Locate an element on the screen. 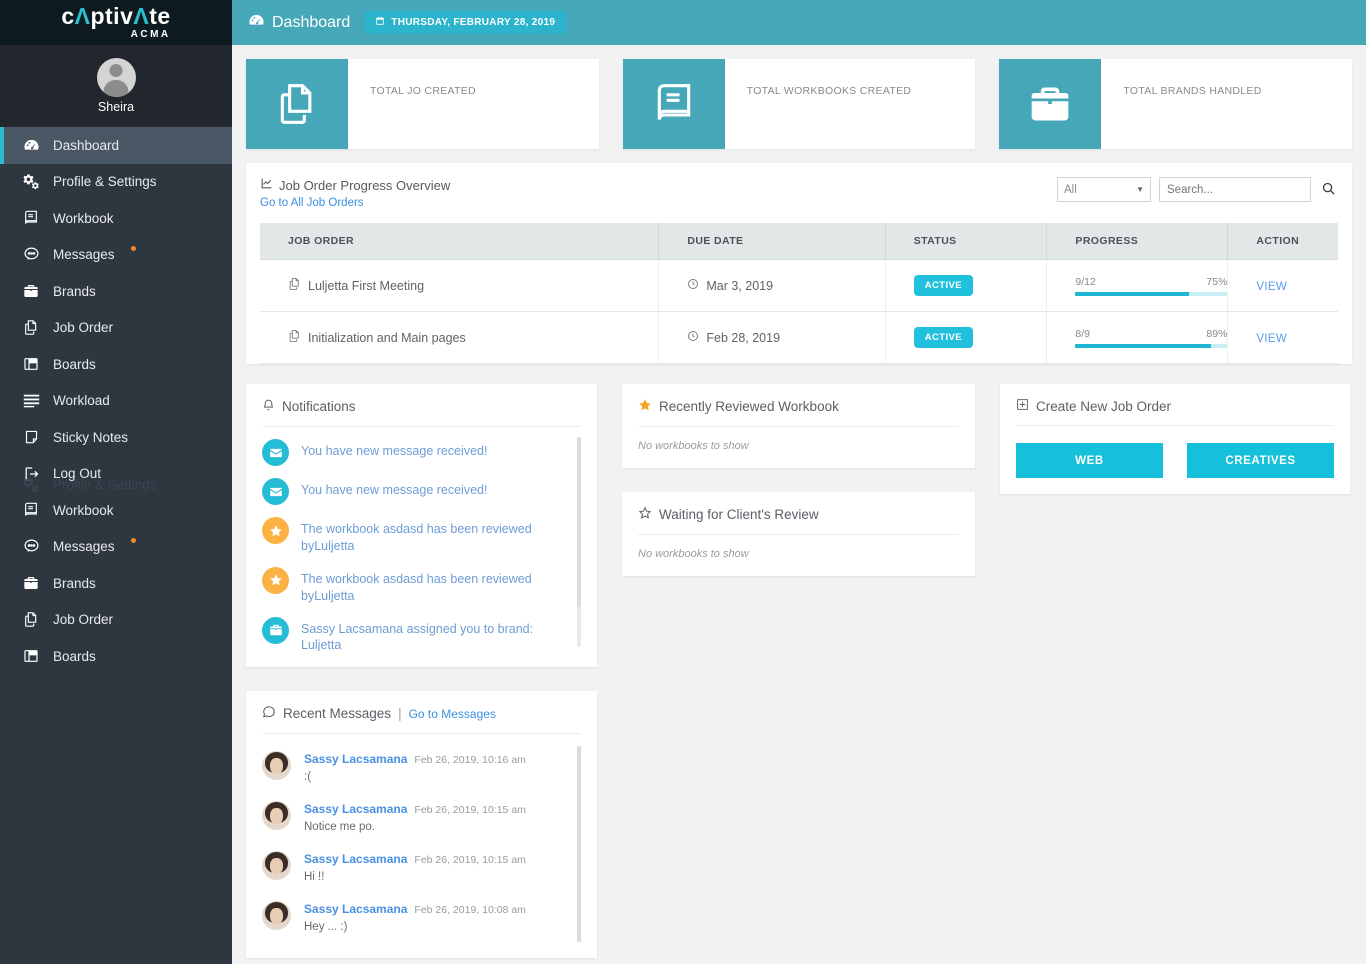 This screenshot has width=1366, height=964. progress-widget: 9/12 75% is located at coordinates (1151, 286).